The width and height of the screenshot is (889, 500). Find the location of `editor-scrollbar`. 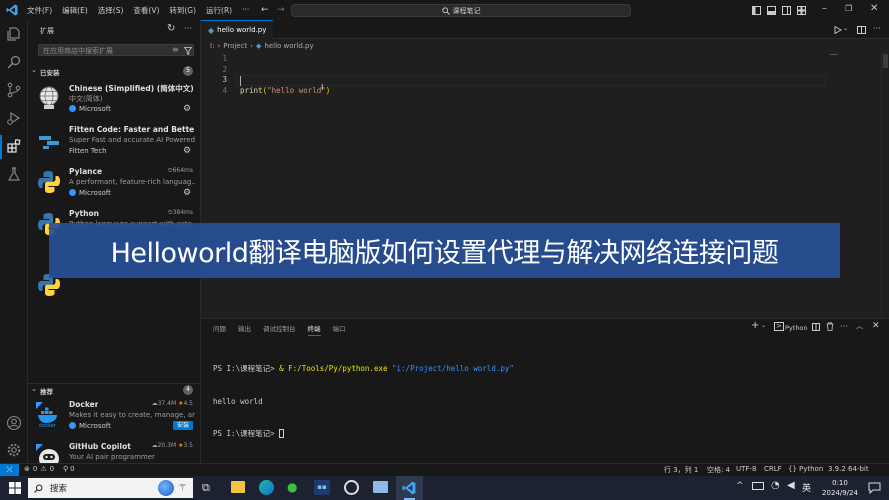

editor-scrollbar is located at coordinates (884, 186).